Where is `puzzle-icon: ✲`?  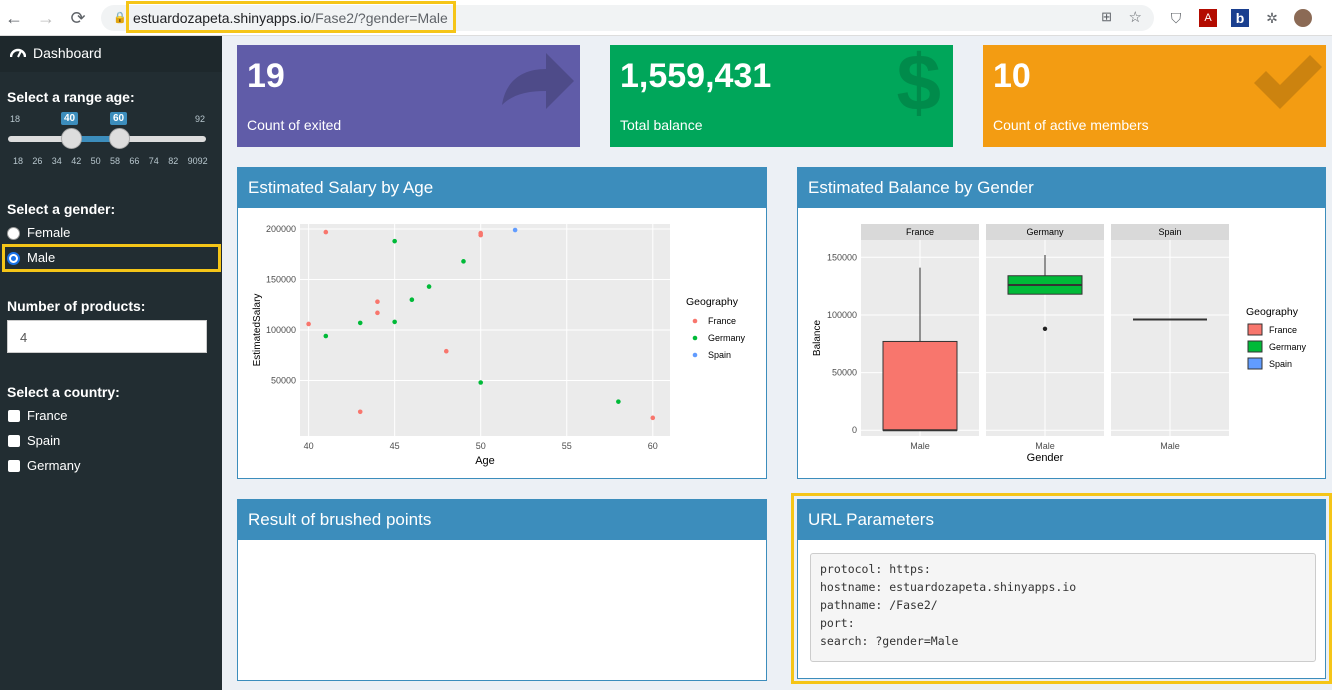 puzzle-icon: ✲ is located at coordinates (1272, 18).